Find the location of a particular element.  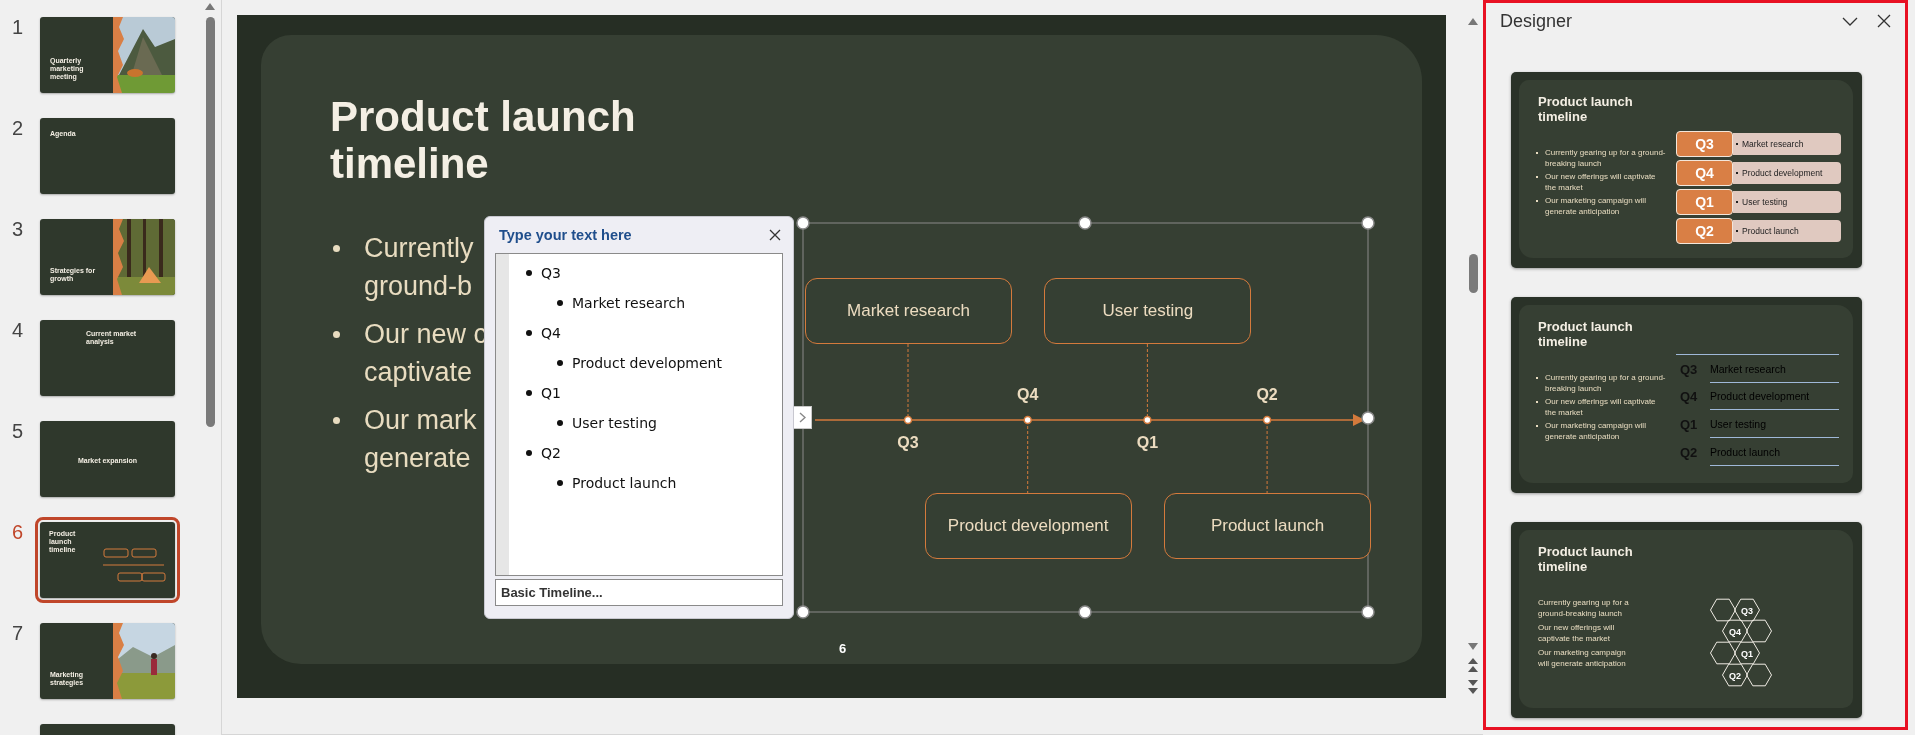

timeline-box: Product launch is located at coordinates (1268, 526).